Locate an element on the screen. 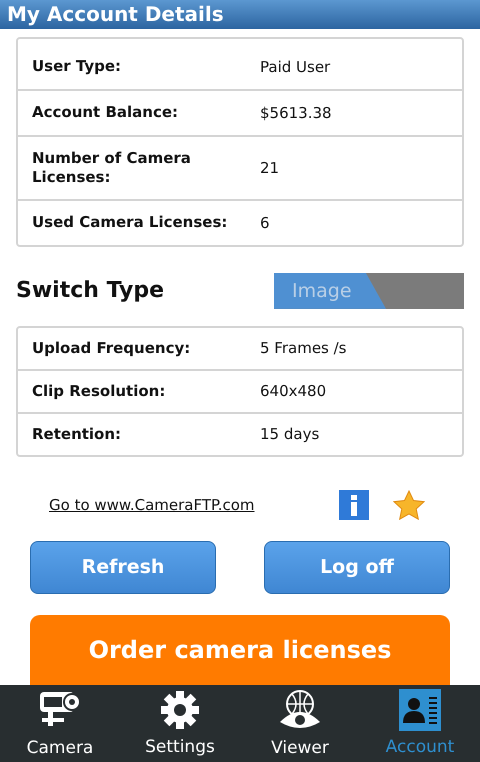  logoff-button: Log off is located at coordinates (357, 567).